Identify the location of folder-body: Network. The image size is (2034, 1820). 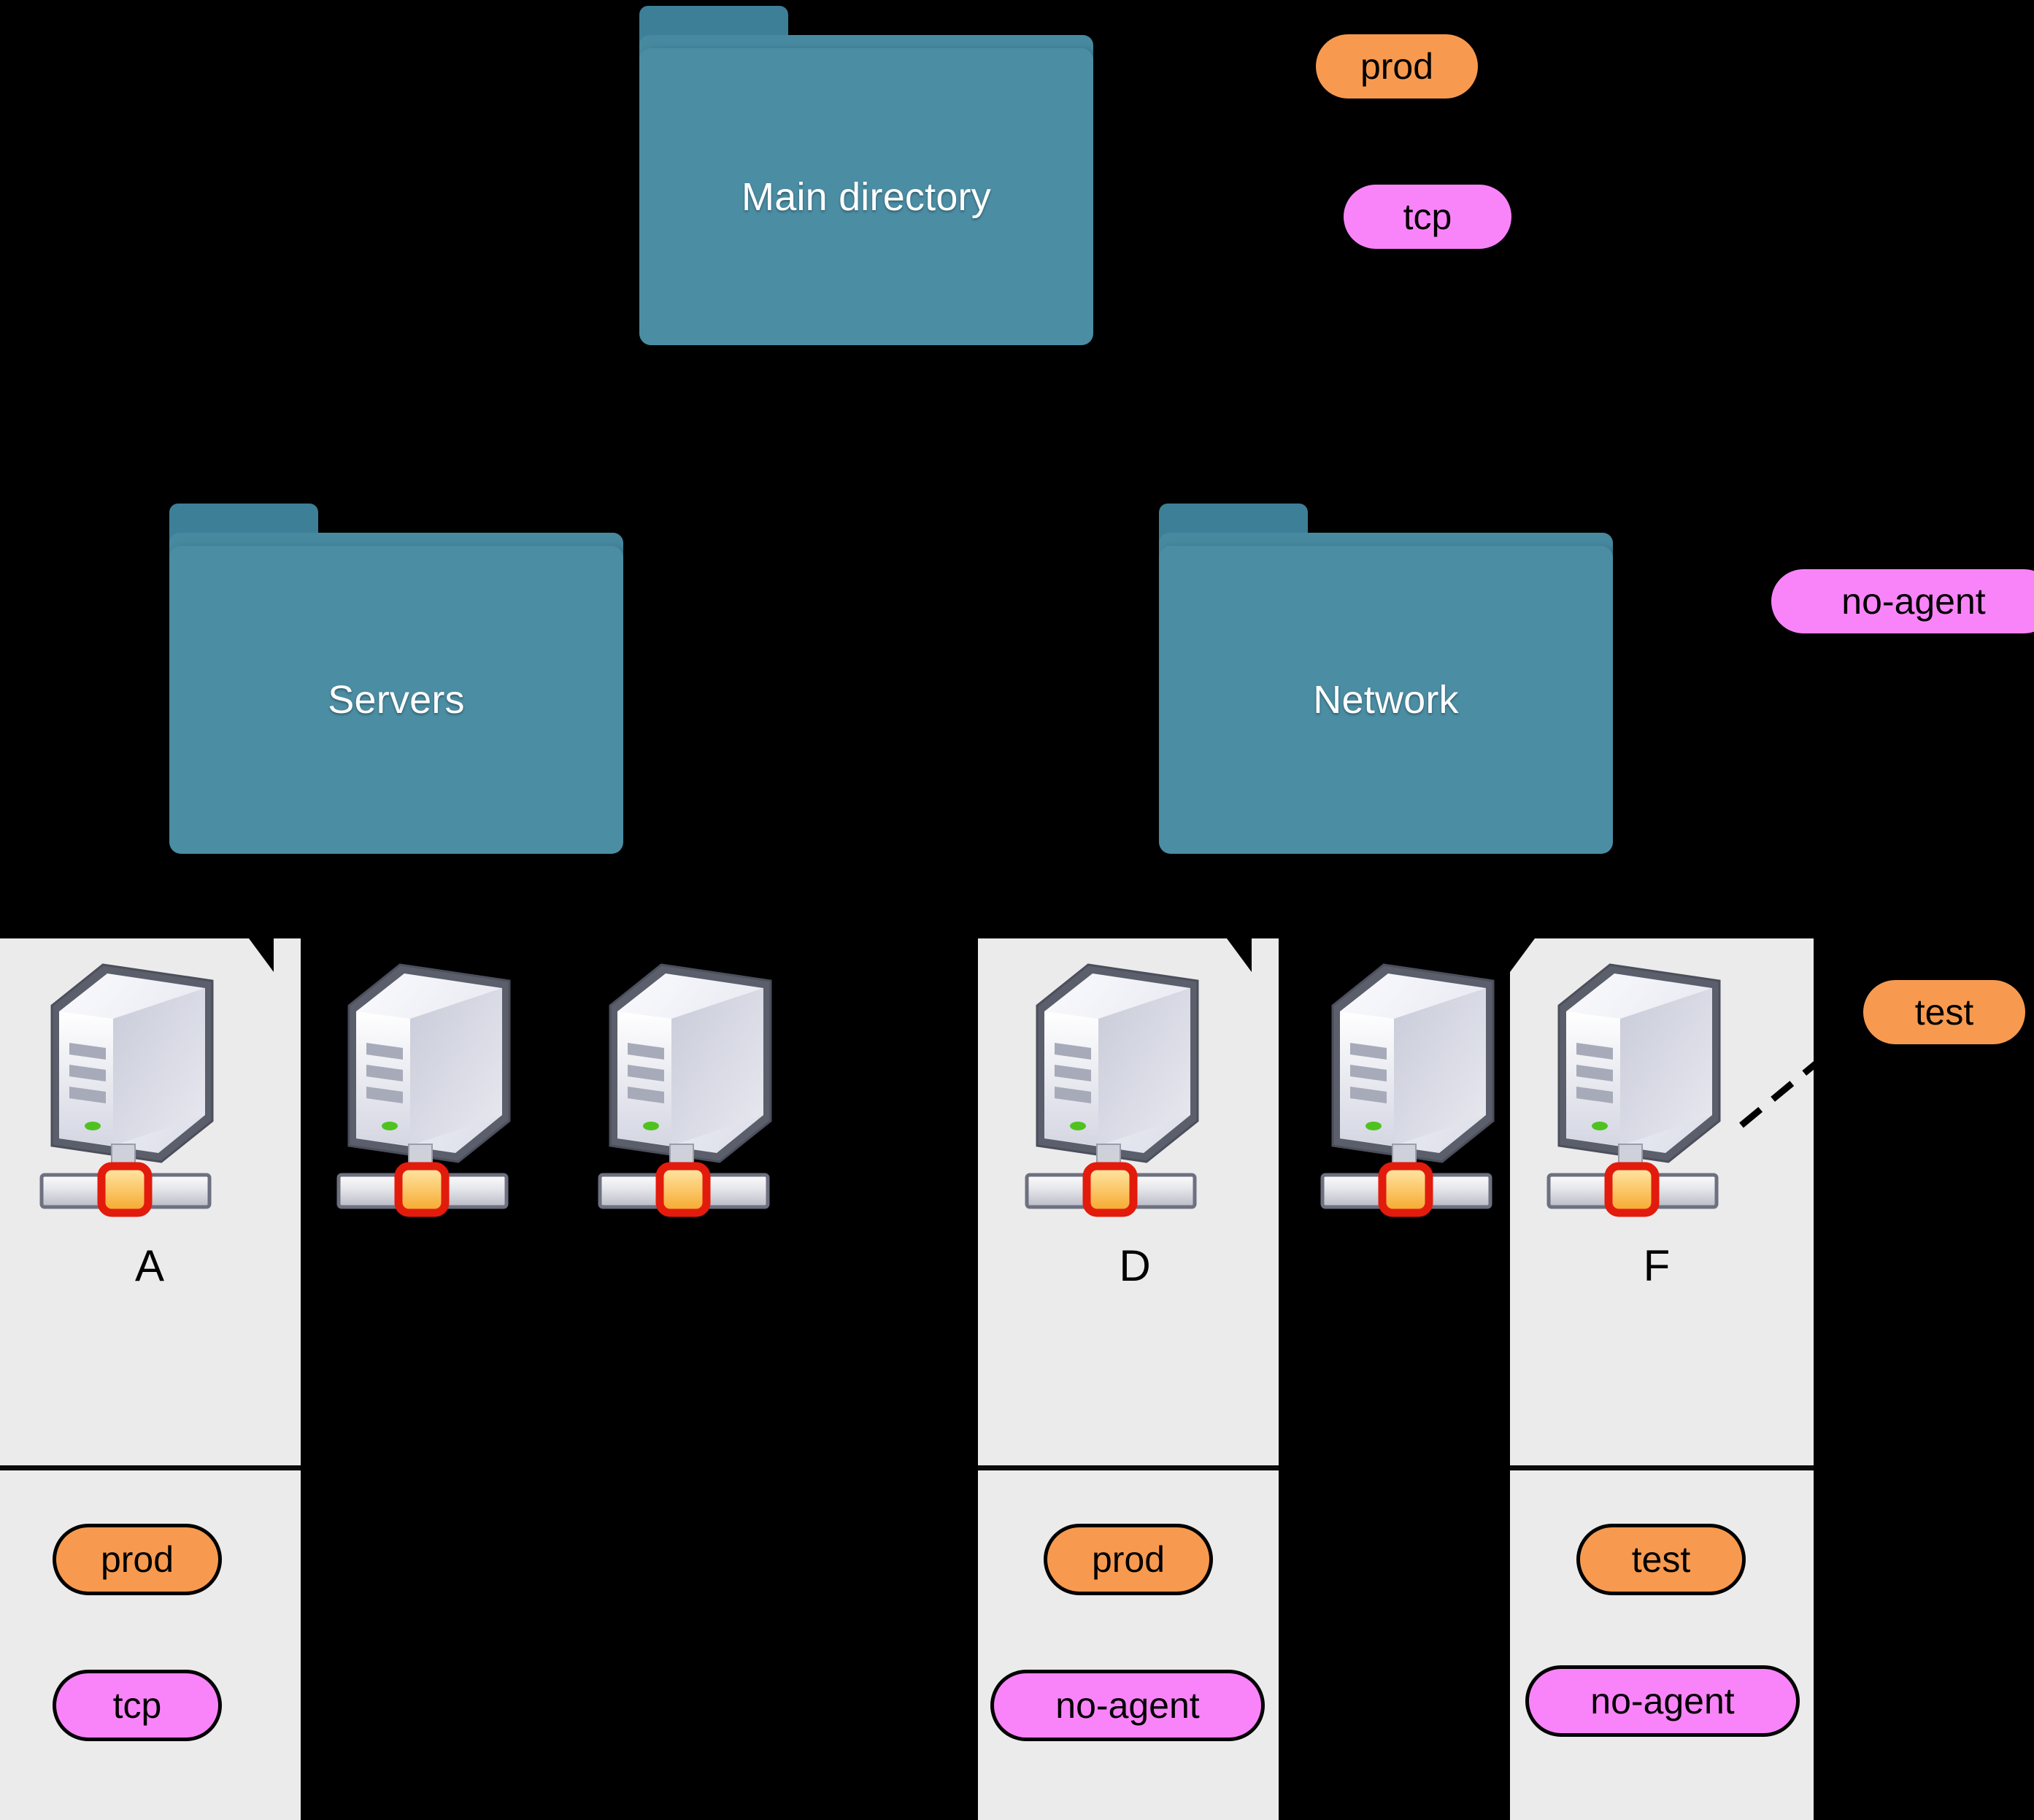
(1386, 700).